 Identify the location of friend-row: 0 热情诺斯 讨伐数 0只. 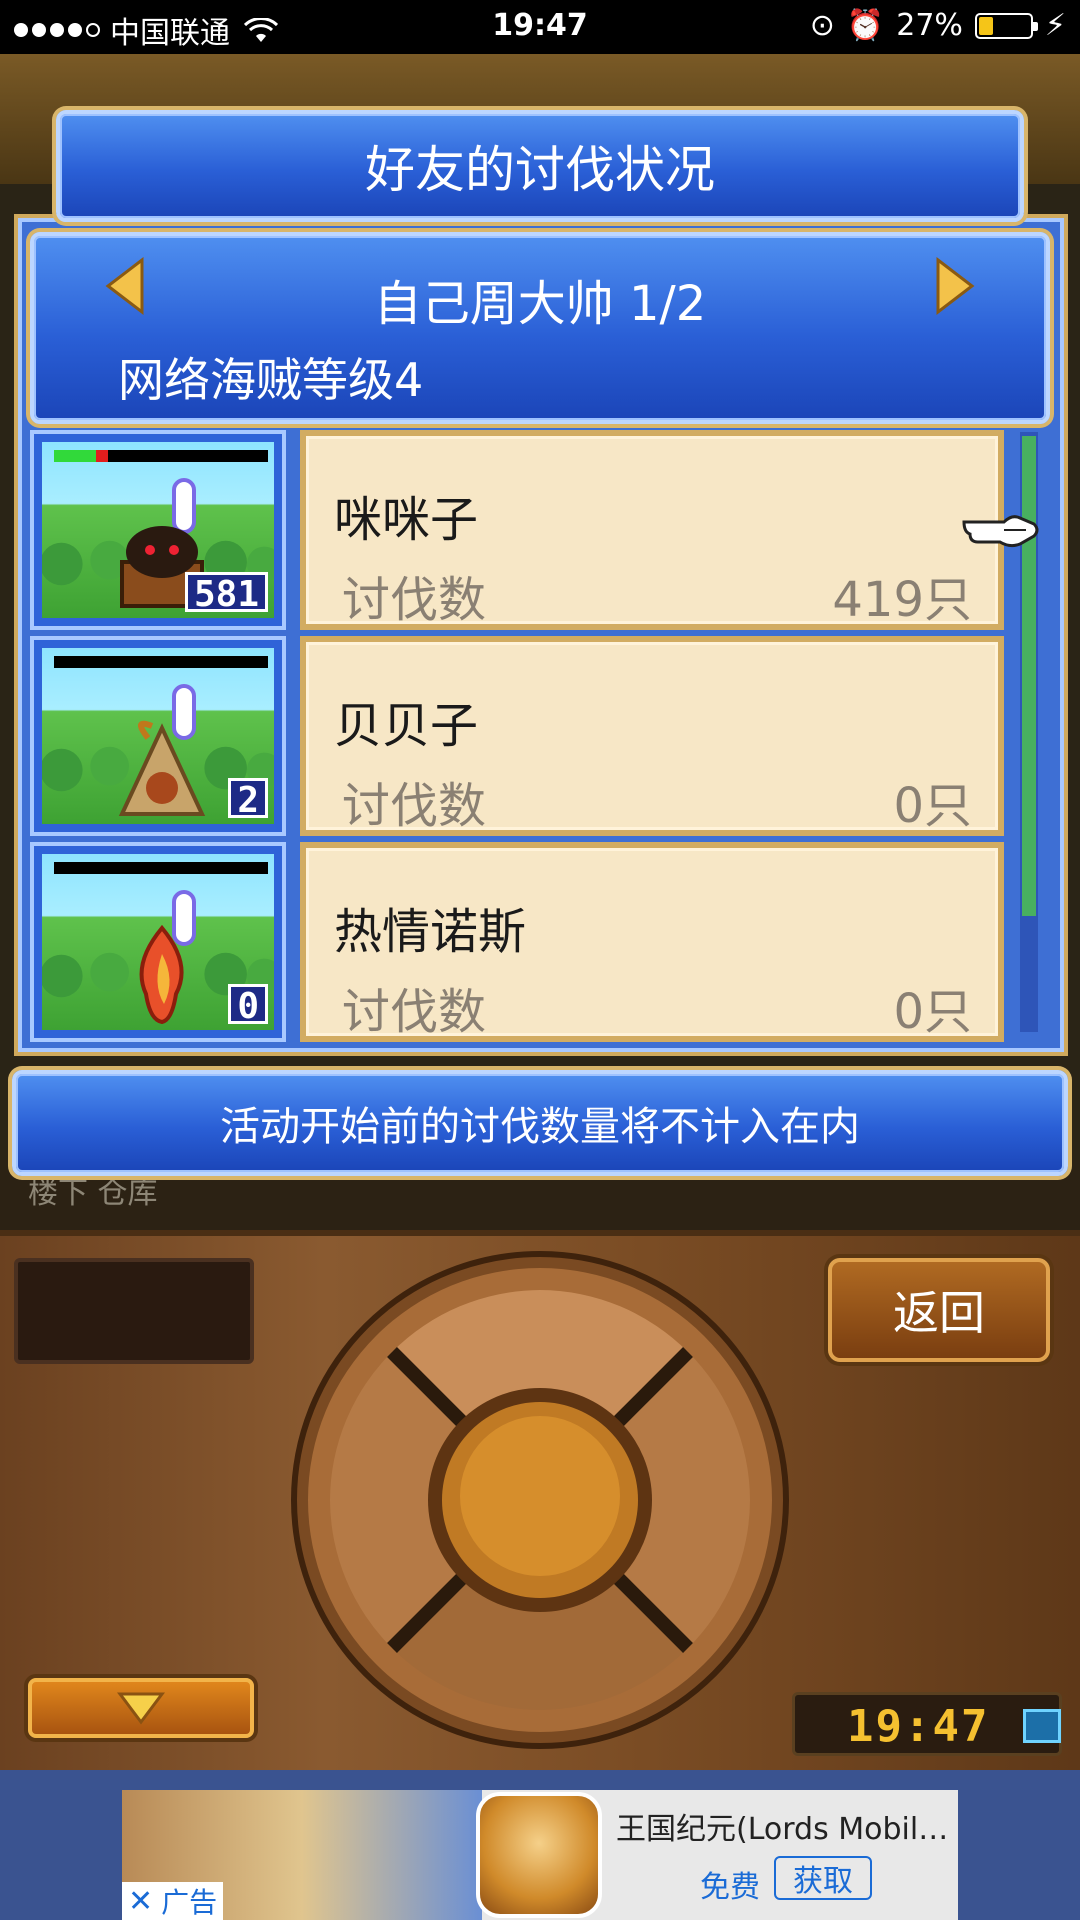
(517, 942).